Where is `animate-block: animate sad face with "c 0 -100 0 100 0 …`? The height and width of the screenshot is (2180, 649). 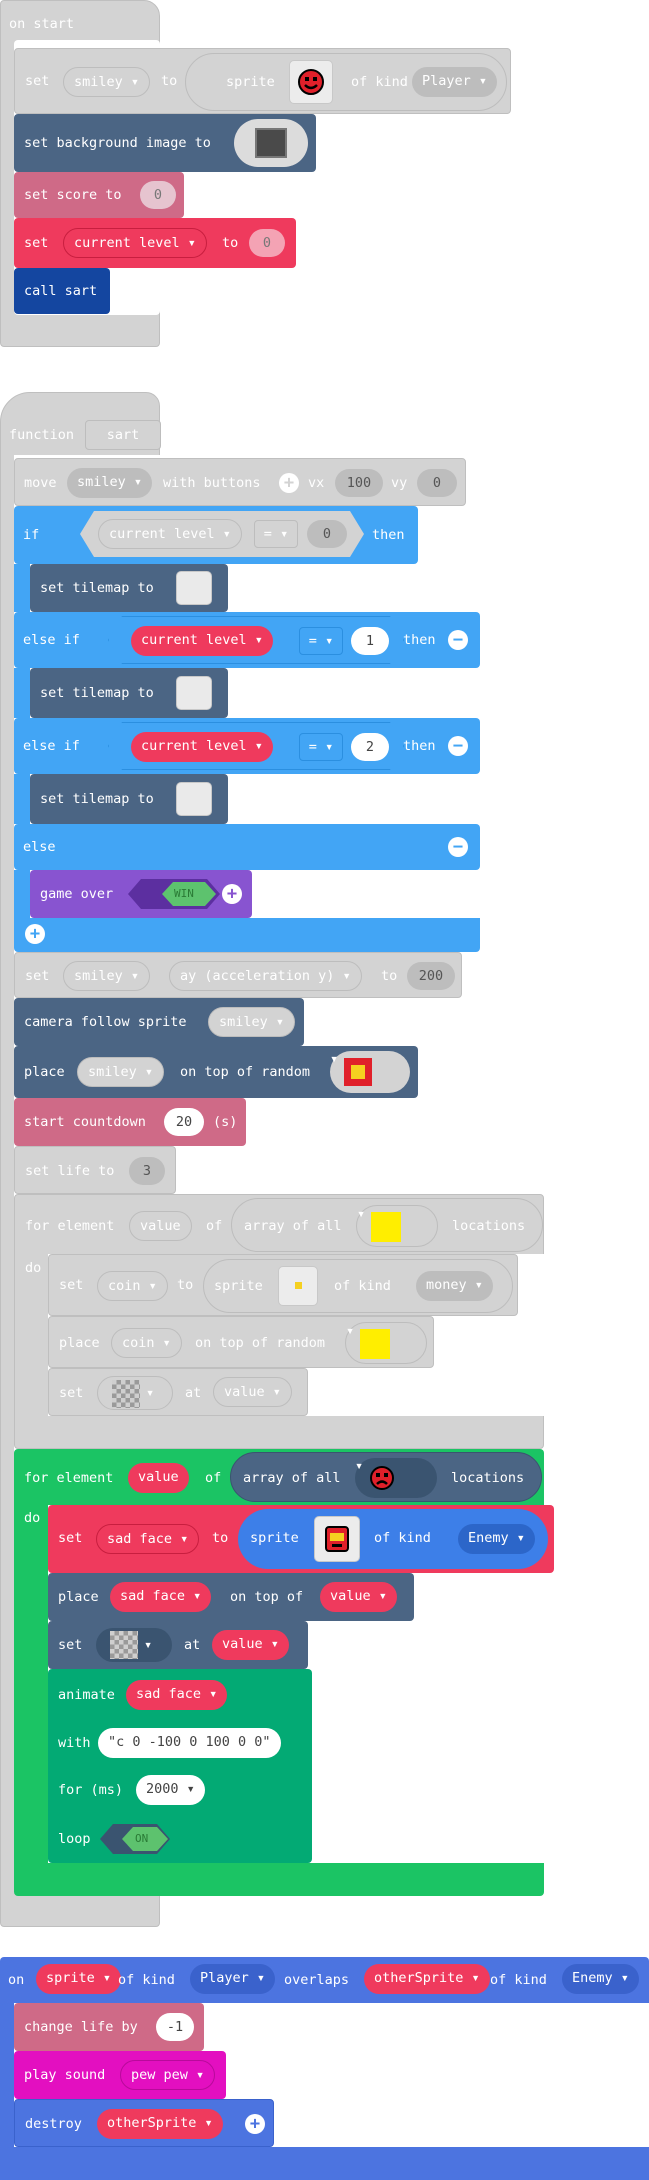 animate-block: animate sad face with "c 0 -100 0 100 0 … is located at coordinates (180, 1766).